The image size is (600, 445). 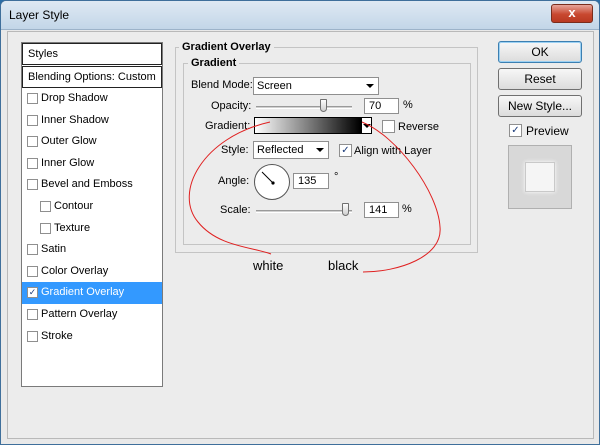 I want to click on style-preview-thumbnail, so click(x=540, y=177).